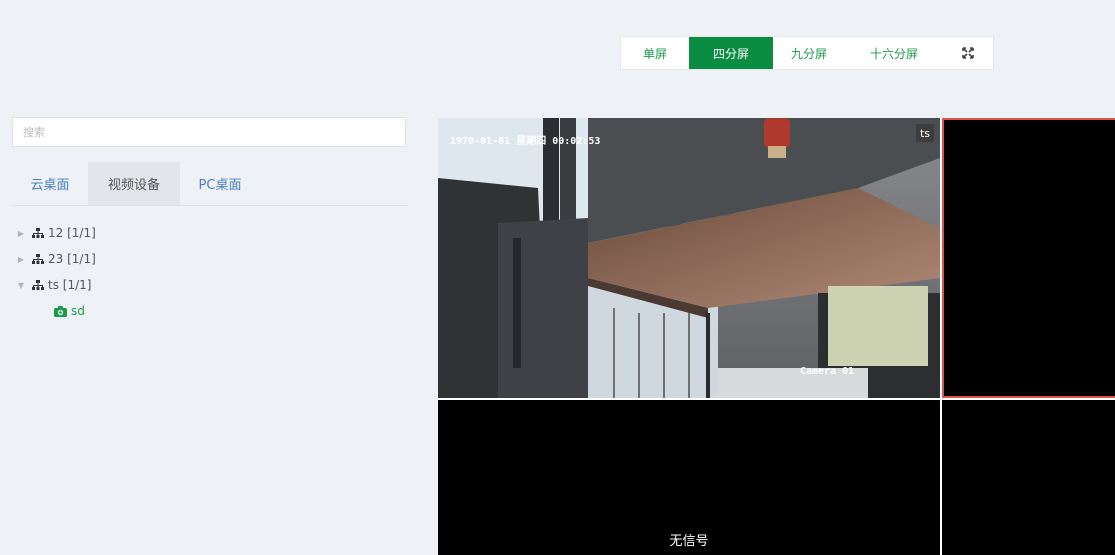  What do you see at coordinates (72, 259) in the screenshot?
I see `tree-node-label: 23 [1/1]` at bounding box center [72, 259].